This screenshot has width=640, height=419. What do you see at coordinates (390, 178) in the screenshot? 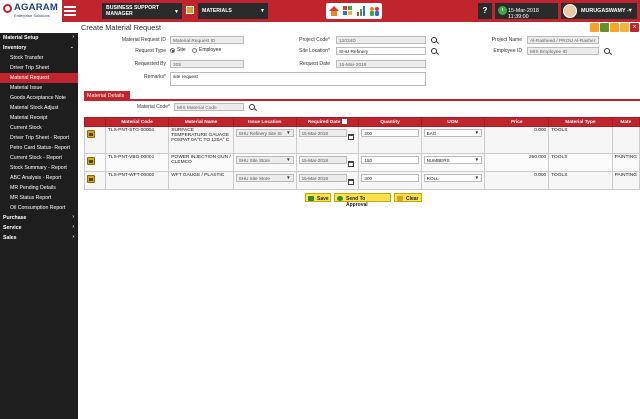
I see `quantity-input: 300` at bounding box center [390, 178].